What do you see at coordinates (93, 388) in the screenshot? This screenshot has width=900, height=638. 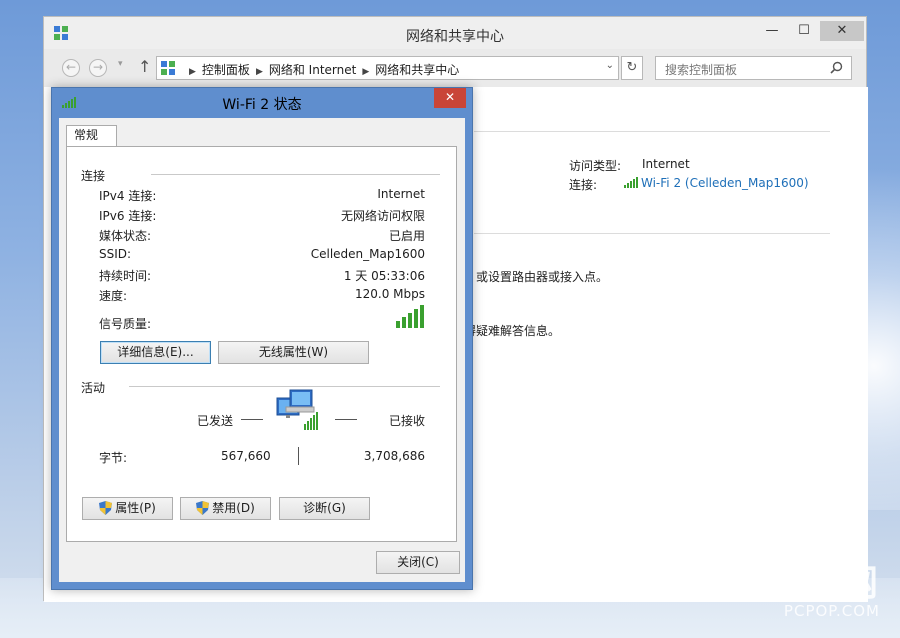 I see `activity-section-title: 活动` at bounding box center [93, 388].